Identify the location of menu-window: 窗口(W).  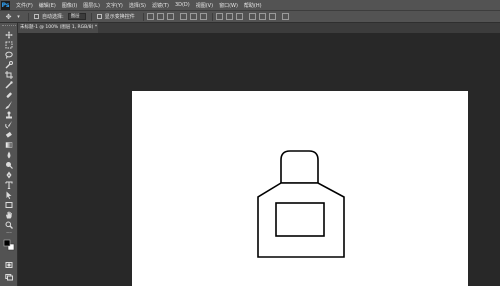
(228, 5).